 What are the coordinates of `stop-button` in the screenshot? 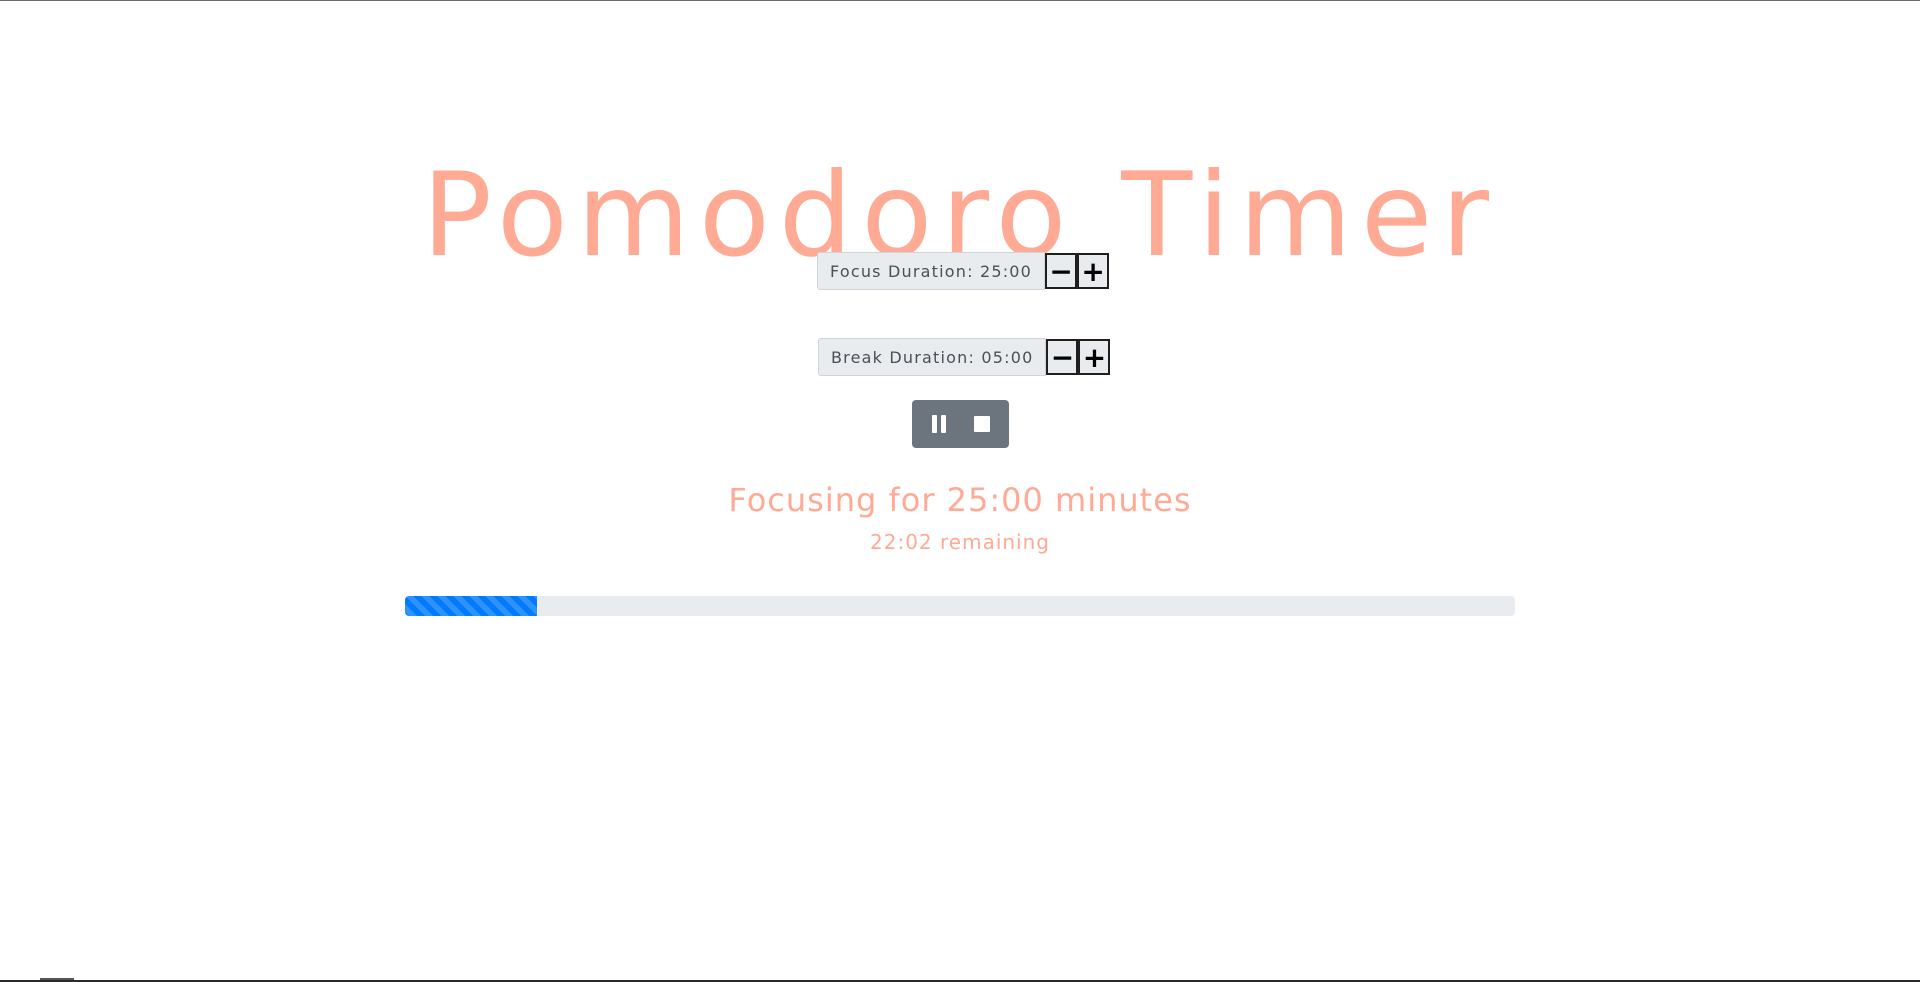 It's located at (982, 424).